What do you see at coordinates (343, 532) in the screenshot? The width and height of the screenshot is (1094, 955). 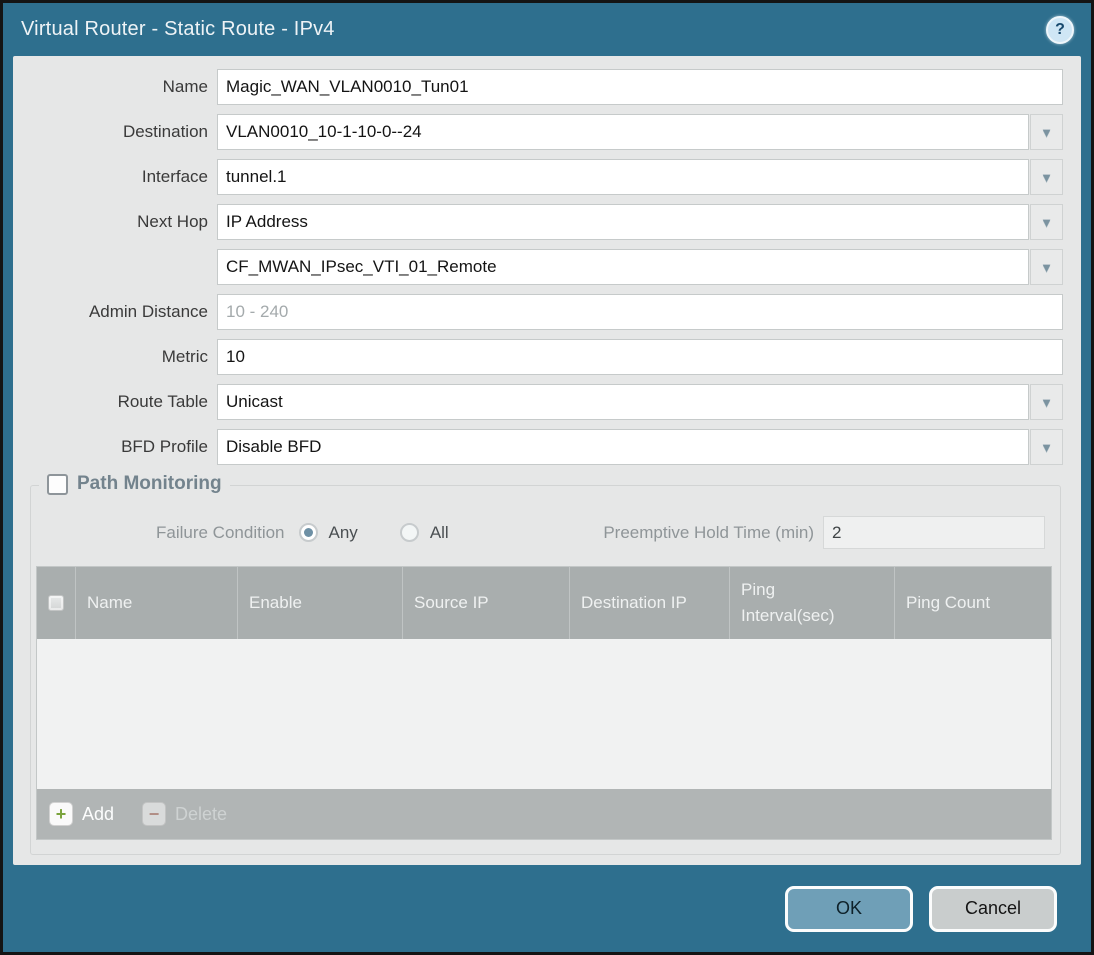 I see `failure-condition-any-label: Any` at bounding box center [343, 532].